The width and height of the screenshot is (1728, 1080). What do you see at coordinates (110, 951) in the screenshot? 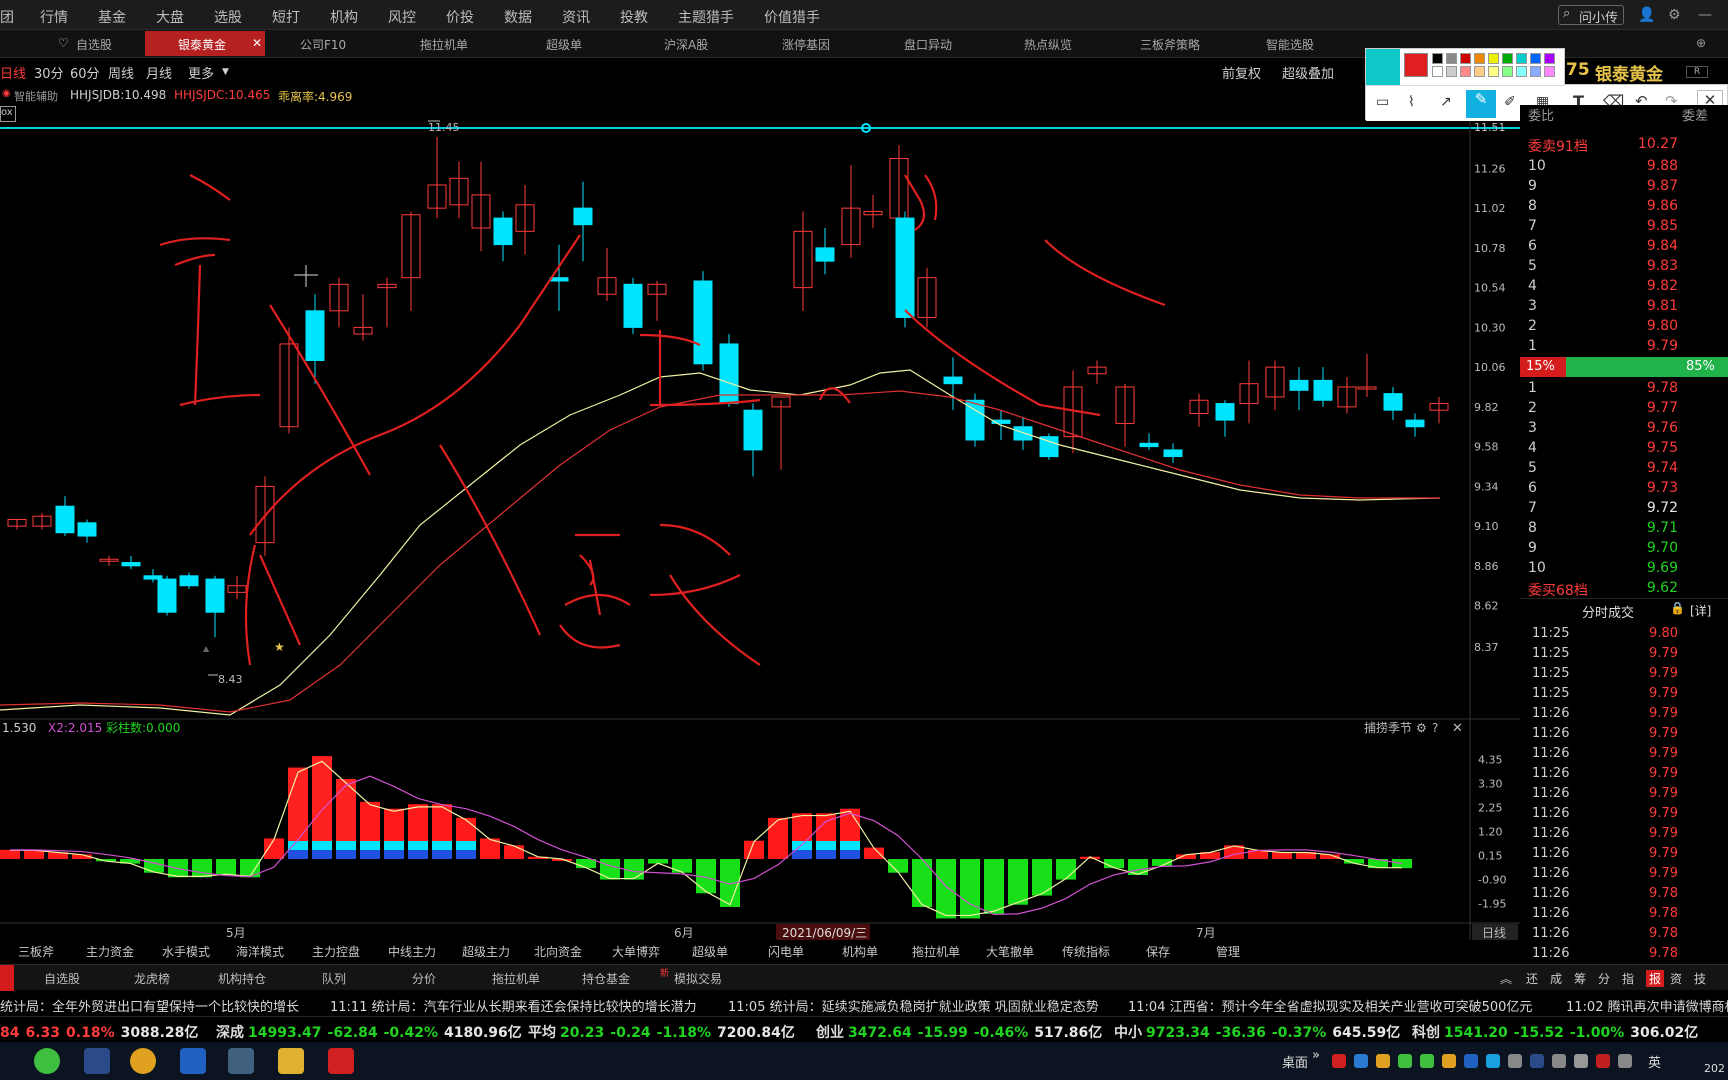
I see `indicator-nav-item: 主力资金` at bounding box center [110, 951].